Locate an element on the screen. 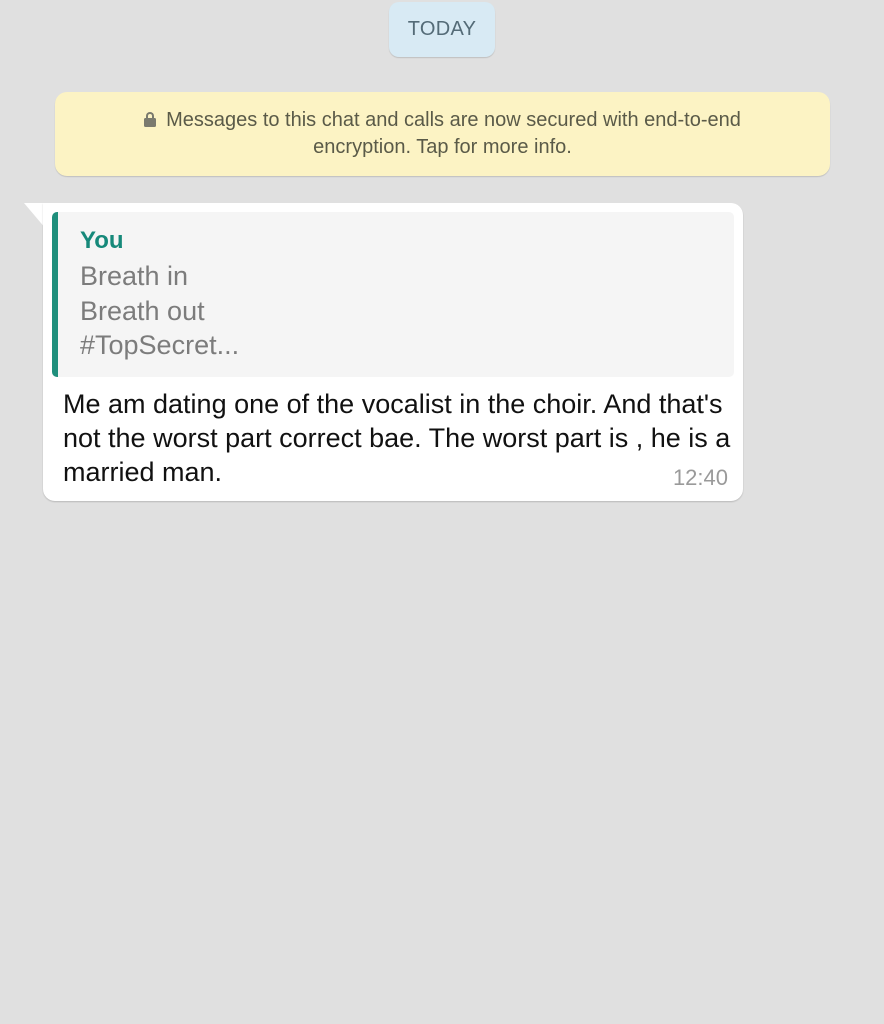 This screenshot has height=1024, width=884. lock-icon is located at coordinates (150, 119).